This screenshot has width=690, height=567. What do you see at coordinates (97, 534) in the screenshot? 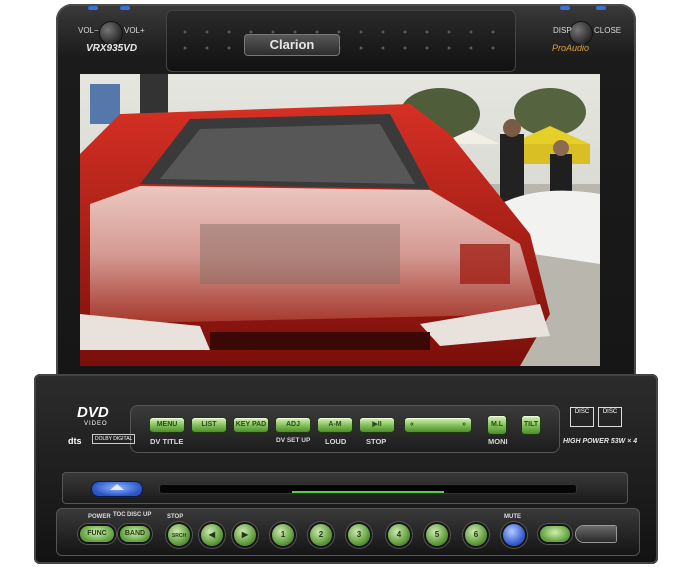
I see `func-button: FUNC` at bounding box center [97, 534].